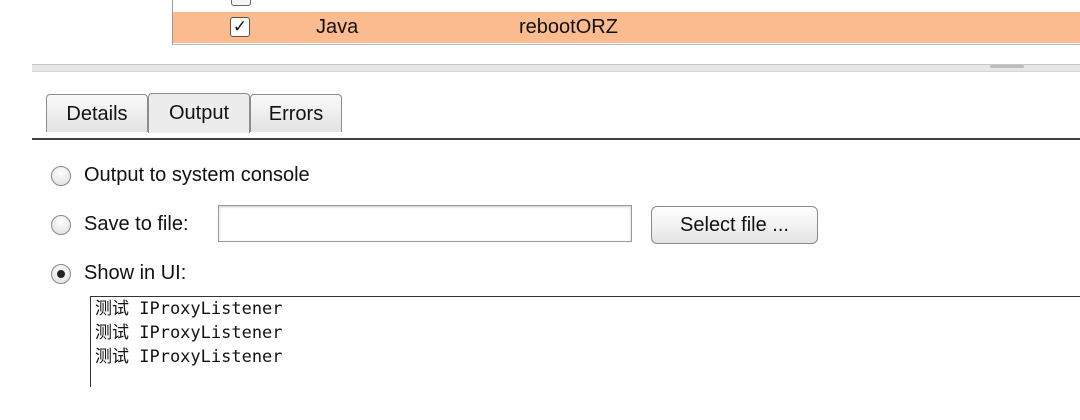 Image resolution: width=1080 pixels, height=420 pixels. What do you see at coordinates (241, 3) in the screenshot?
I see `row-checkbox` at bounding box center [241, 3].